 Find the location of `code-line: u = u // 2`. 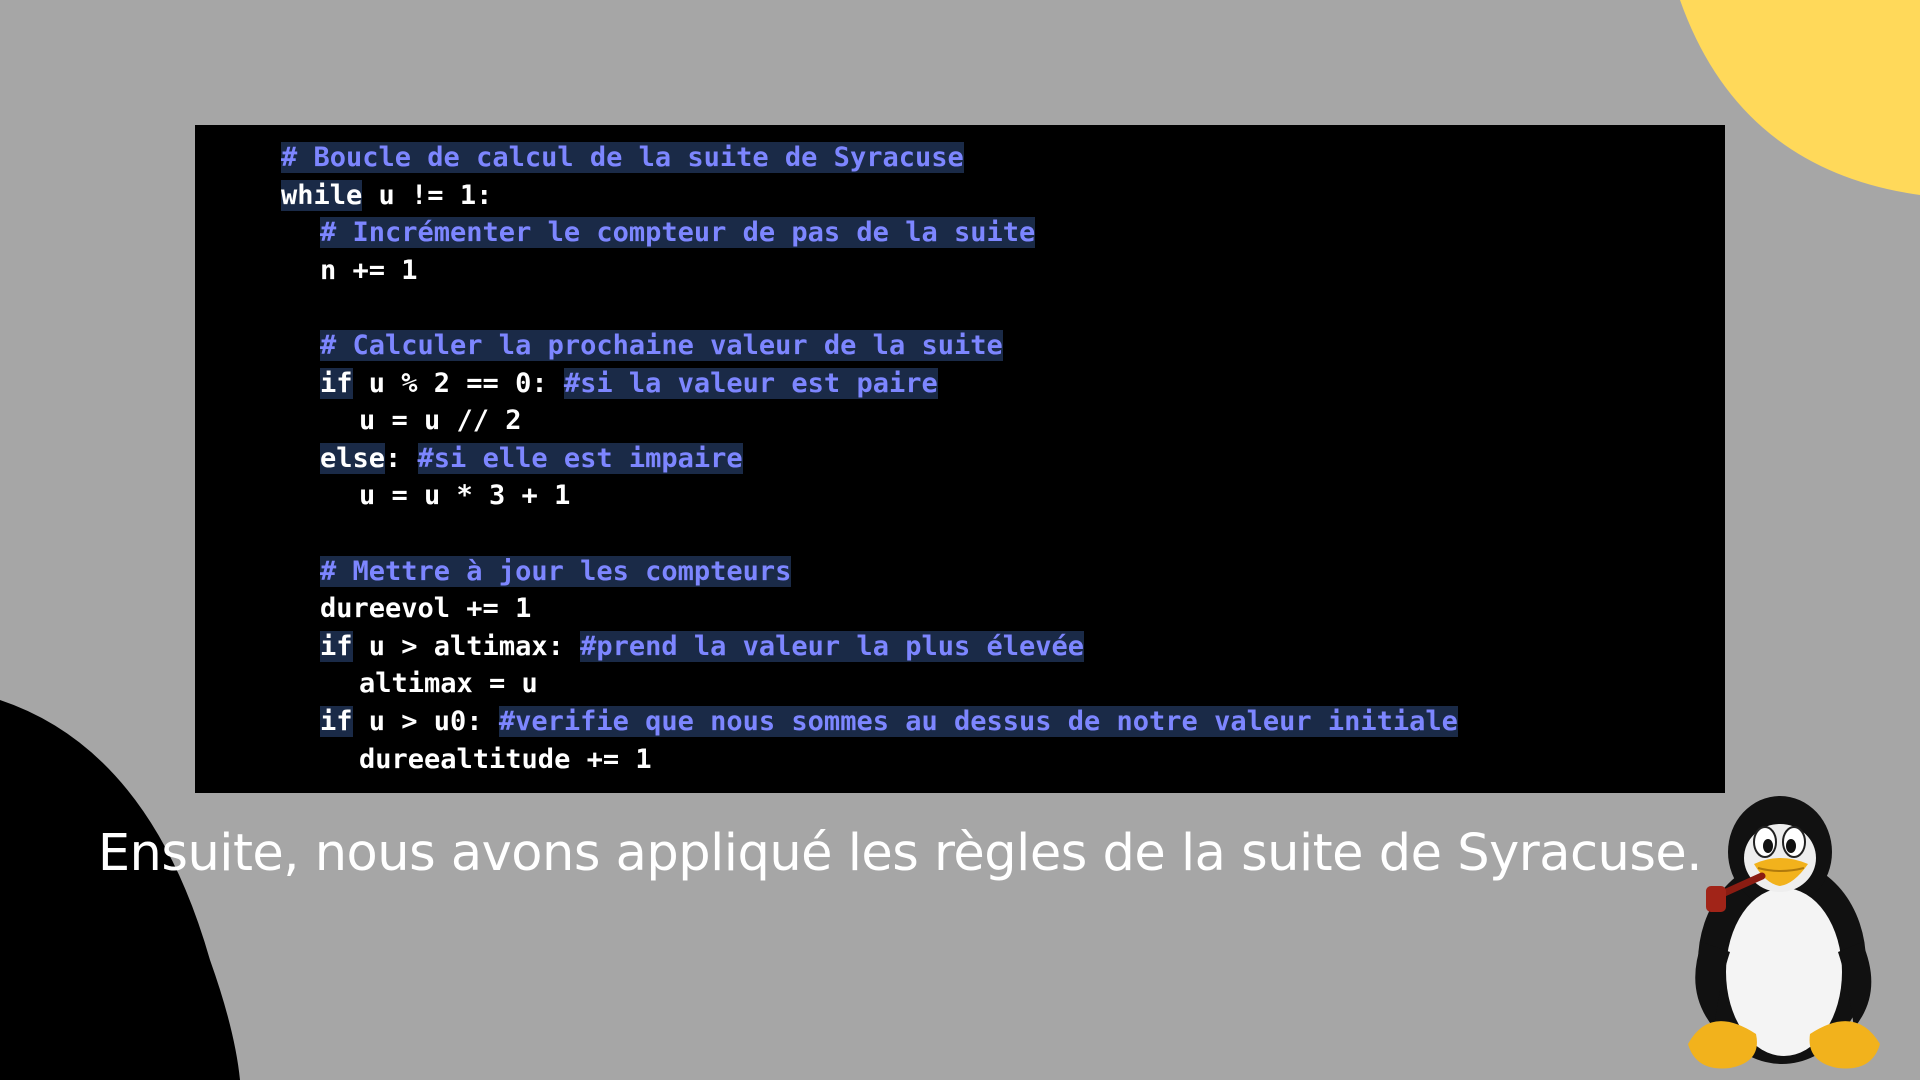

code-line: u = u // 2 is located at coordinates (1003, 421).